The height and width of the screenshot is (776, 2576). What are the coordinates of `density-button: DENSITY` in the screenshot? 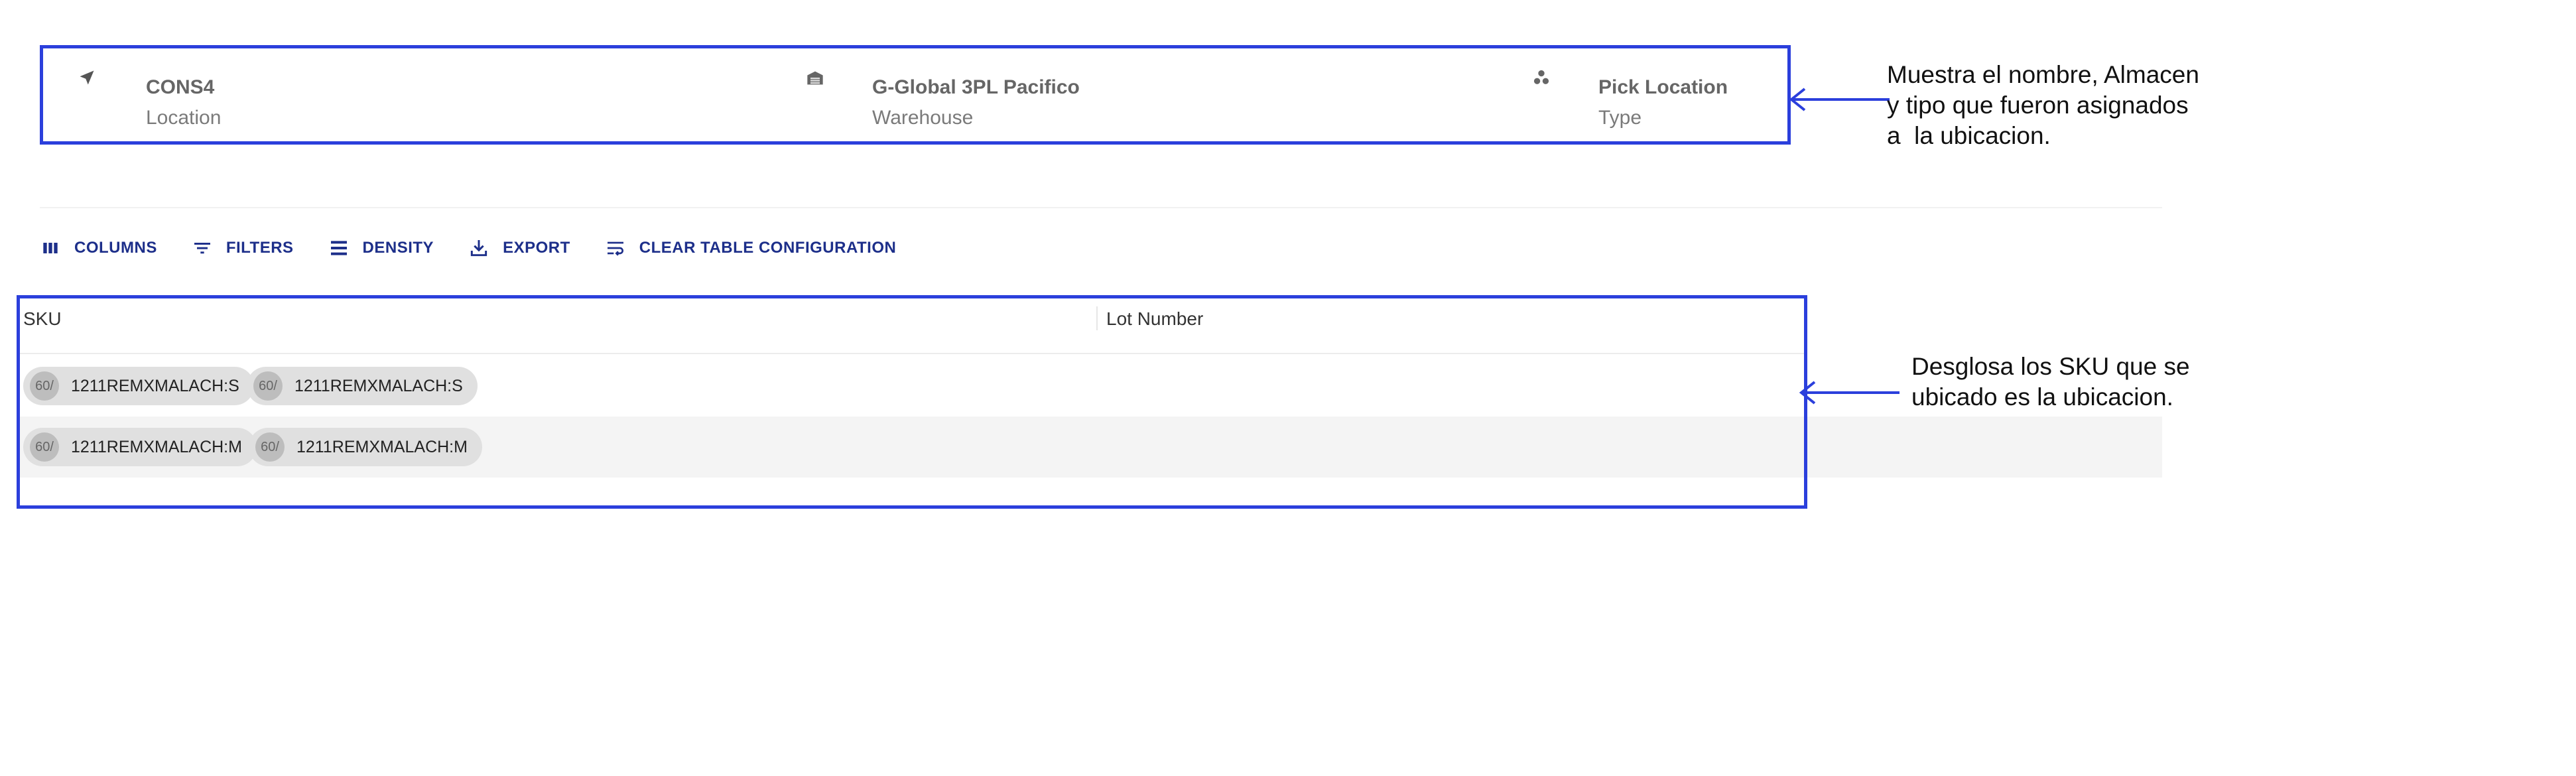 It's located at (381, 248).